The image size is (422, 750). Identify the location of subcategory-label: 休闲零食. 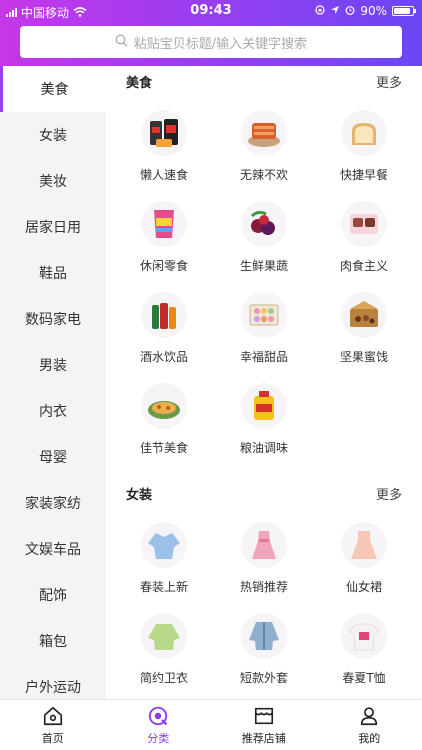
(163, 266).